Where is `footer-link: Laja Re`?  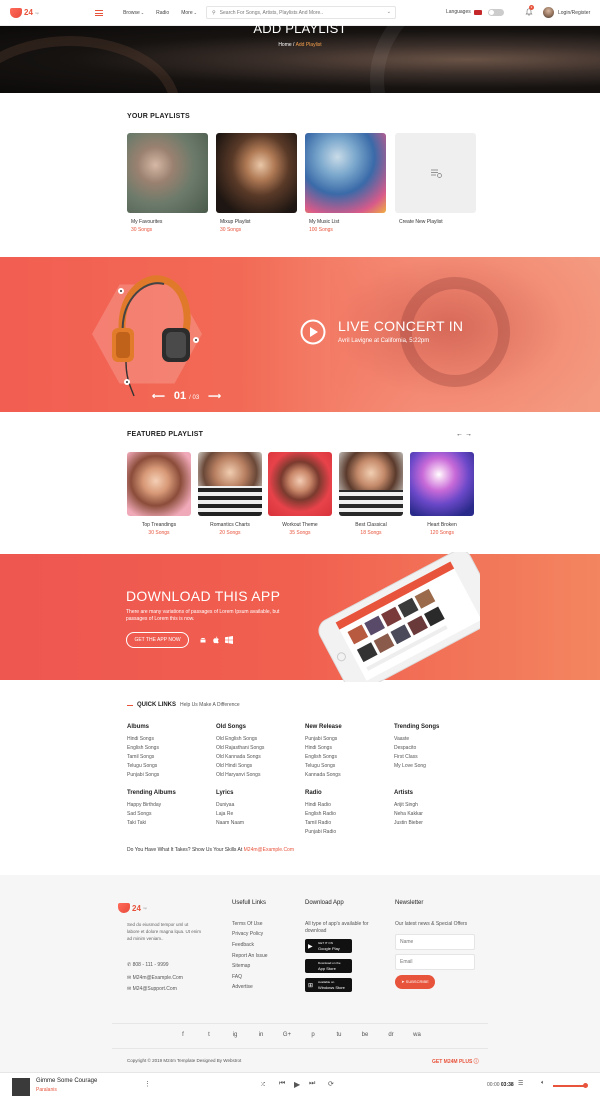
footer-link: Laja Re is located at coordinates (230, 814).